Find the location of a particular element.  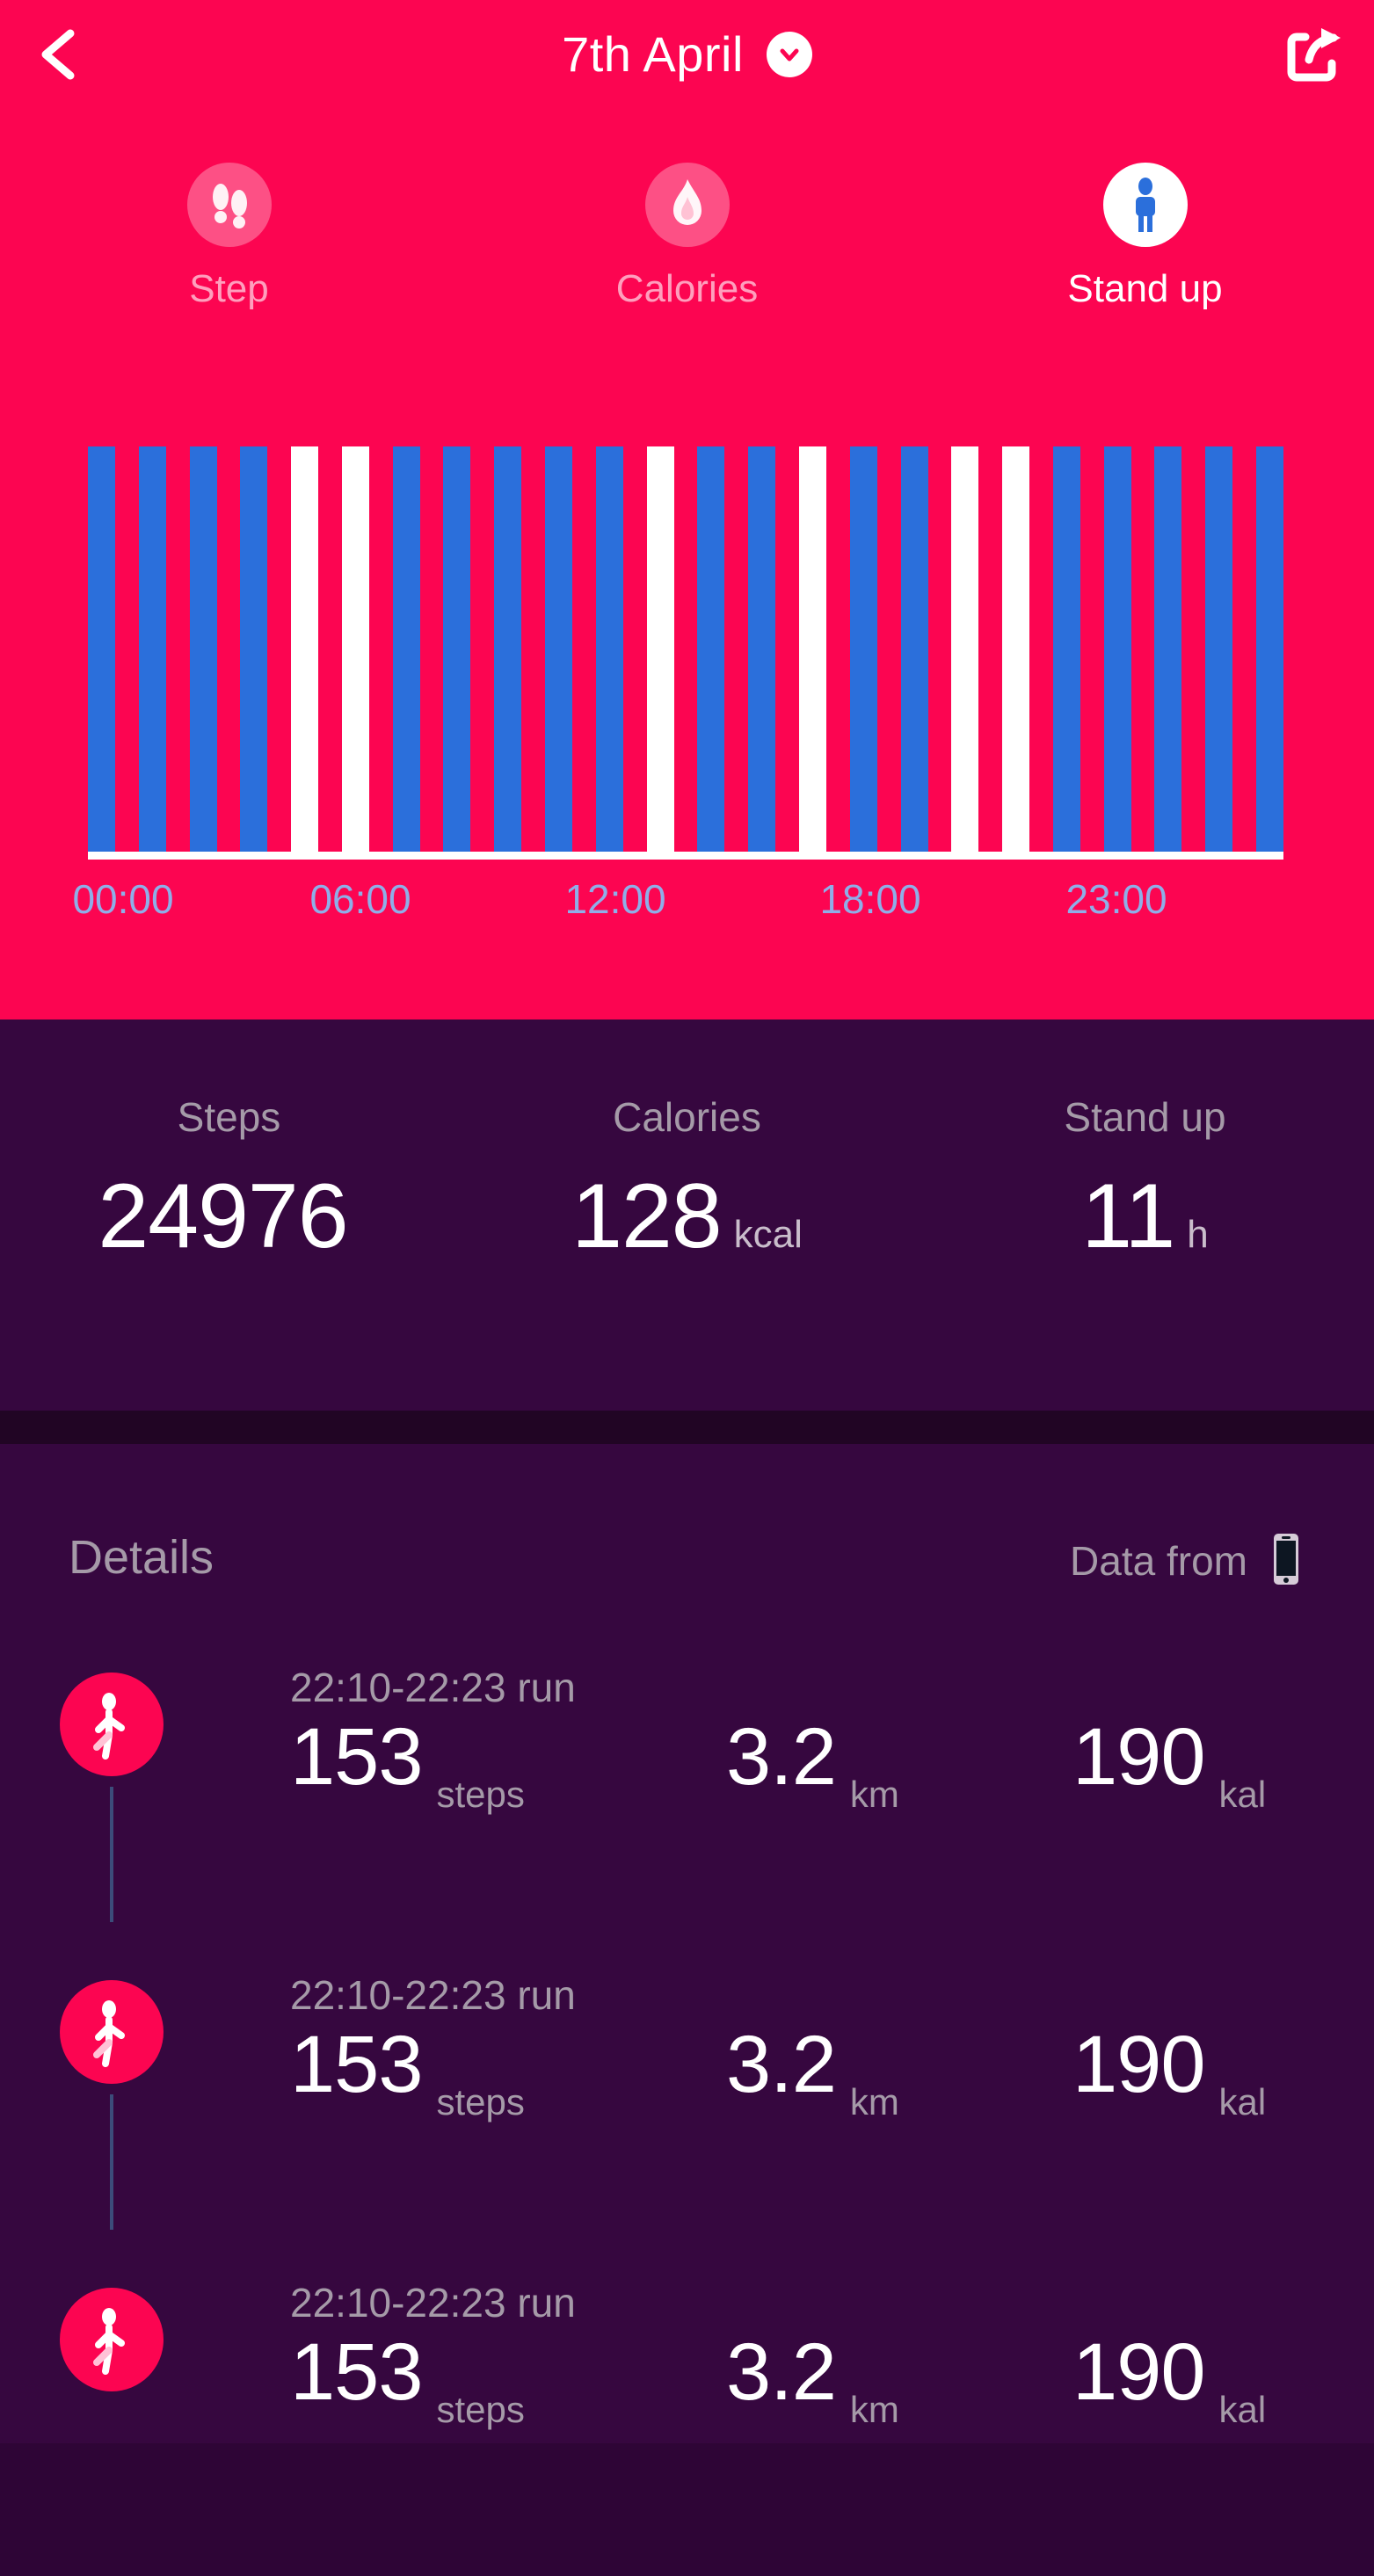

phone-icon is located at coordinates (1286, 1561).